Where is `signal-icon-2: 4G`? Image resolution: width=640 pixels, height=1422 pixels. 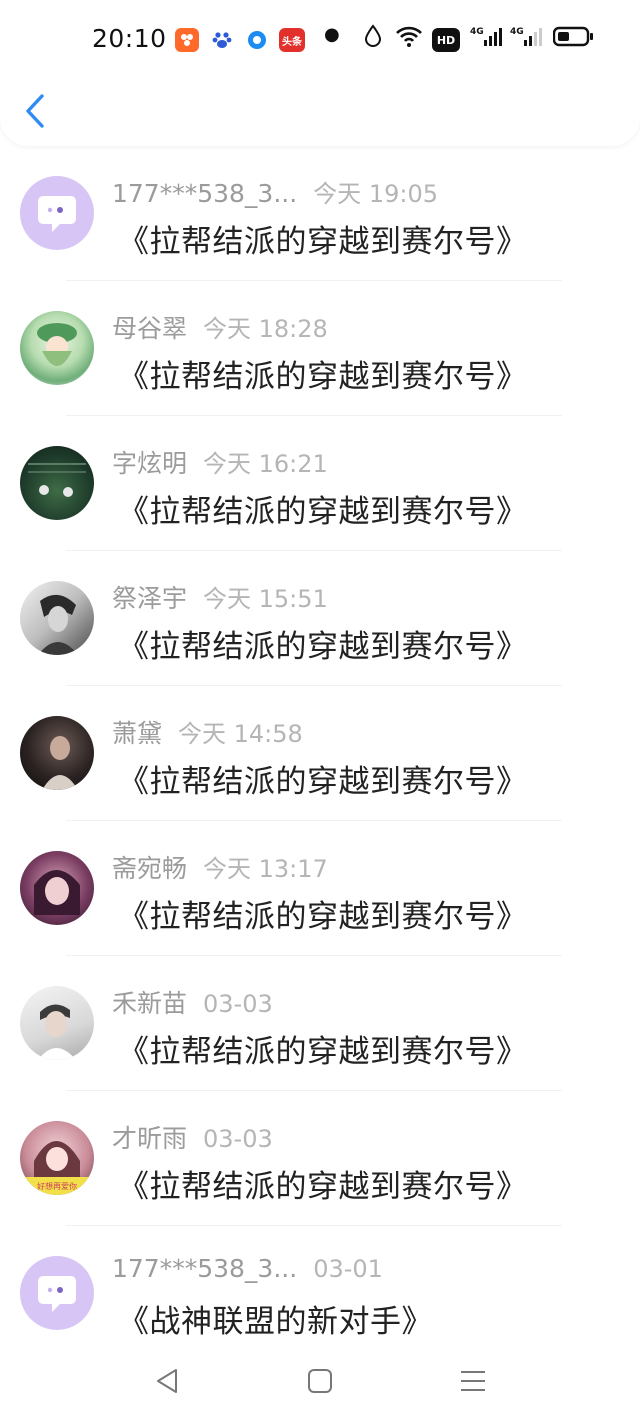
signal-icon-2: 4G is located at coordinates (527, 38).